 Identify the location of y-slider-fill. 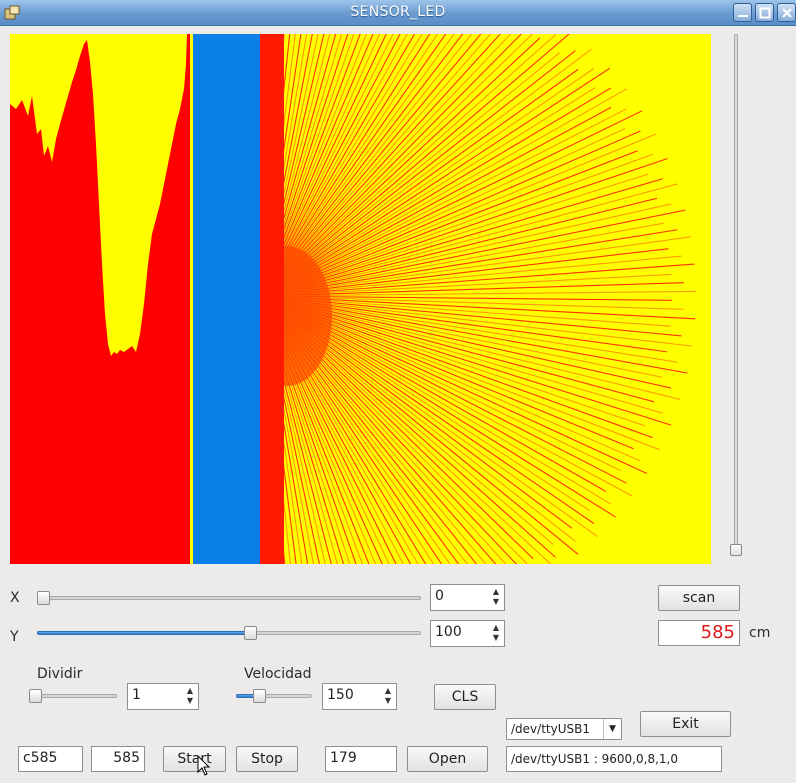
(144, 633).